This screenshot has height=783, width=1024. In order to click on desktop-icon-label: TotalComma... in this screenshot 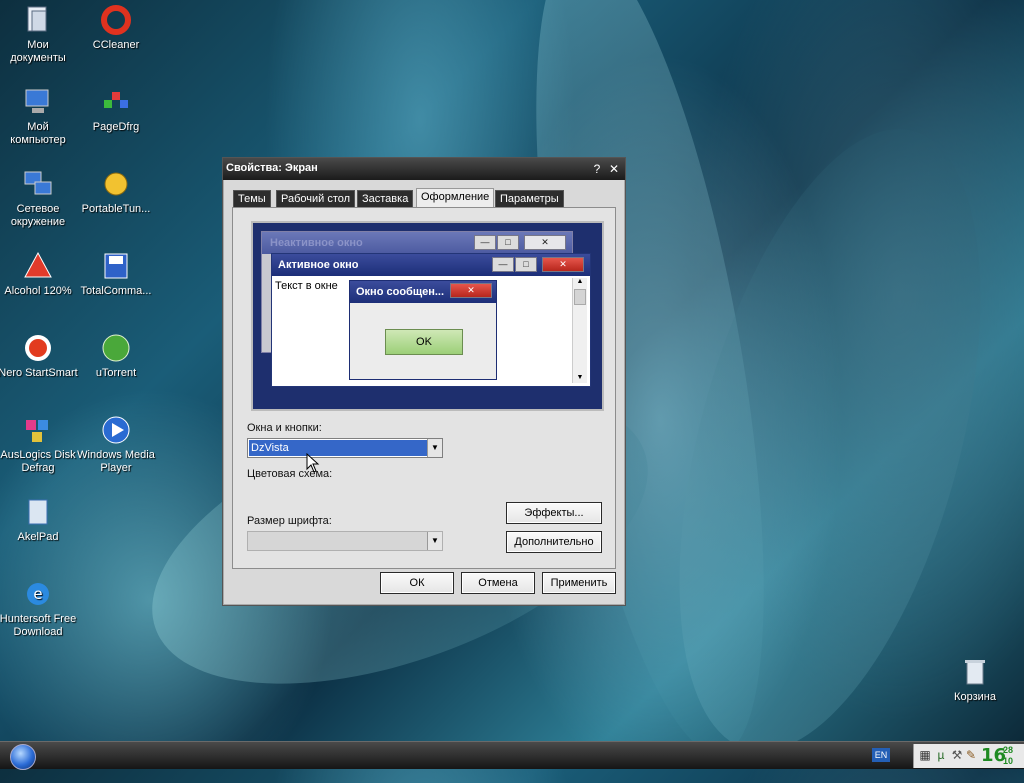, I will do `click(116, 291)`.